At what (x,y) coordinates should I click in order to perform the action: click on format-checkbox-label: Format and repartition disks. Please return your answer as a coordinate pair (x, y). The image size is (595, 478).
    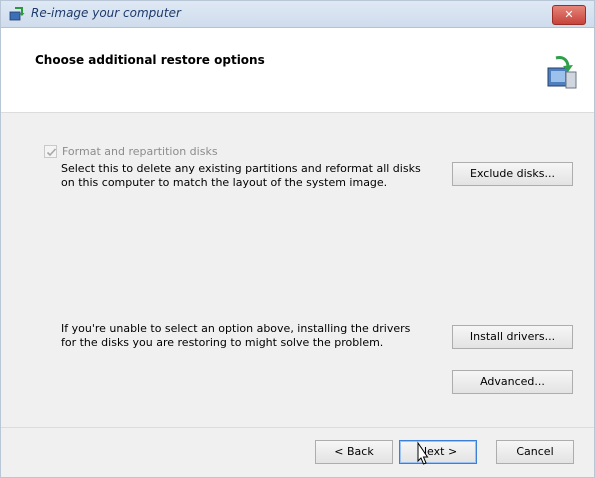
    Looking at the image, I should click on (140, 151).